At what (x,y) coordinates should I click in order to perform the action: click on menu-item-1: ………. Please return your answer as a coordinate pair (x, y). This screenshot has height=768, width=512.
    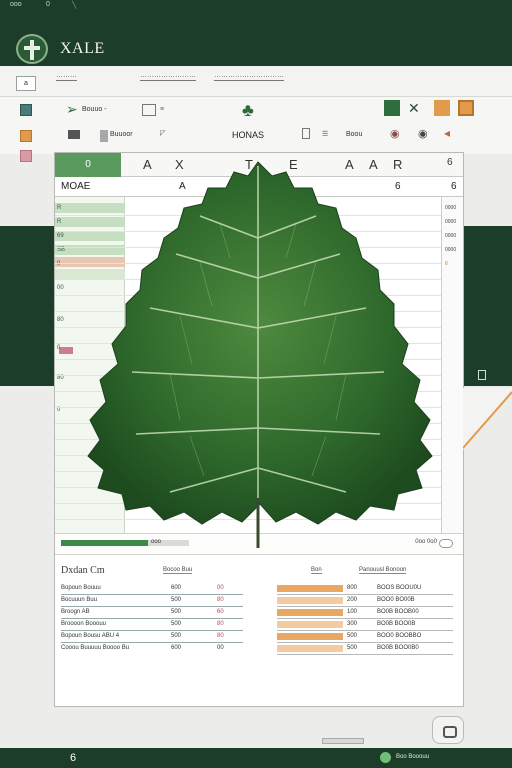
    Looking at the image, I should click on (66, 76).